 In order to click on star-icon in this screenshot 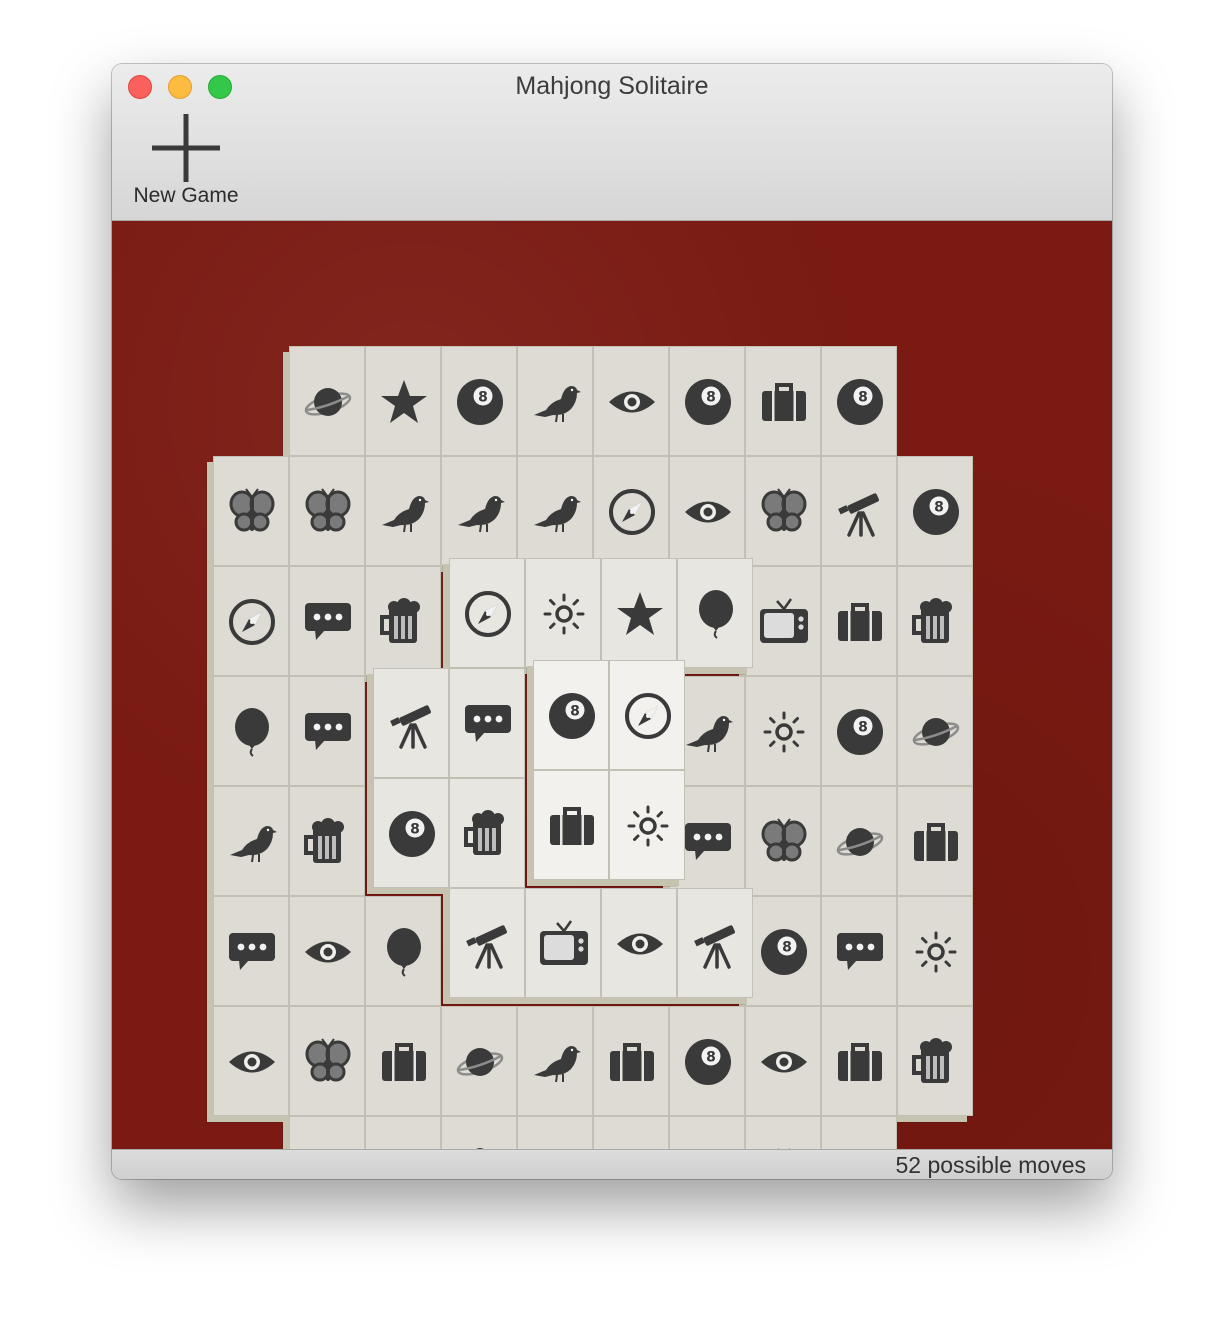, I will do `click(404, 401)`.